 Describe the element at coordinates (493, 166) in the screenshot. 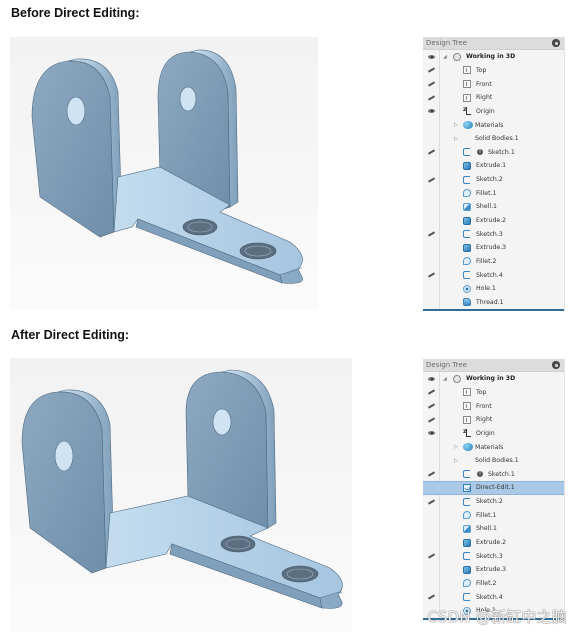

I see `tree-item-extrude-1: Extrude.1` at that location.